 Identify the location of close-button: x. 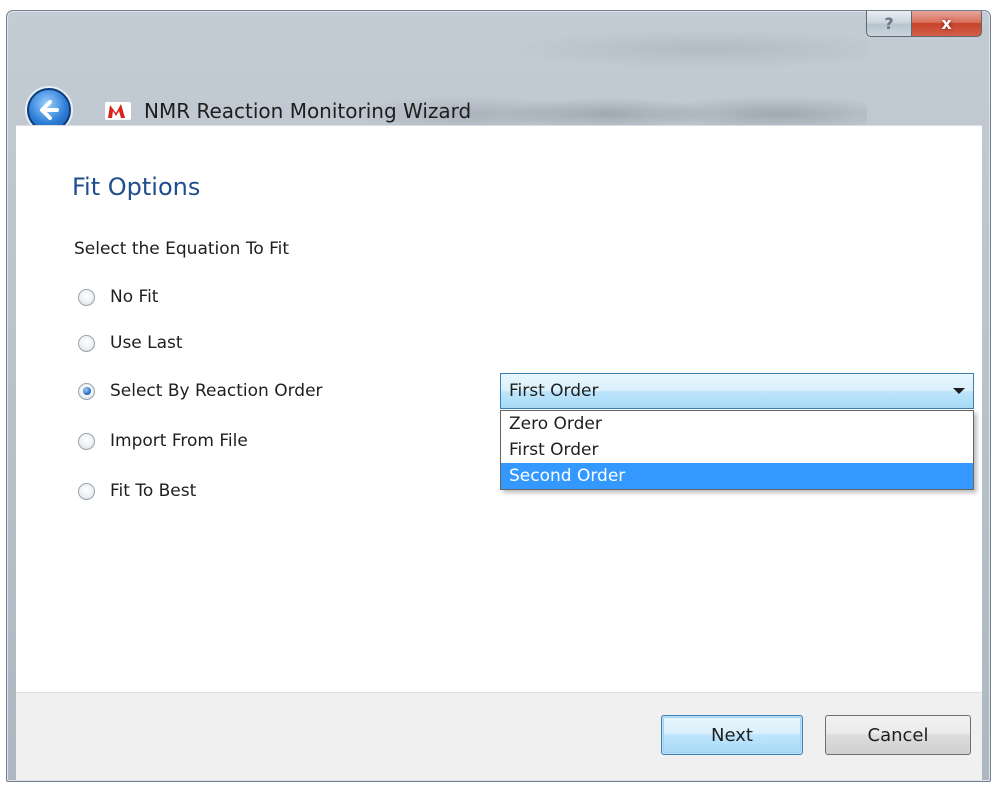
(947, 24).